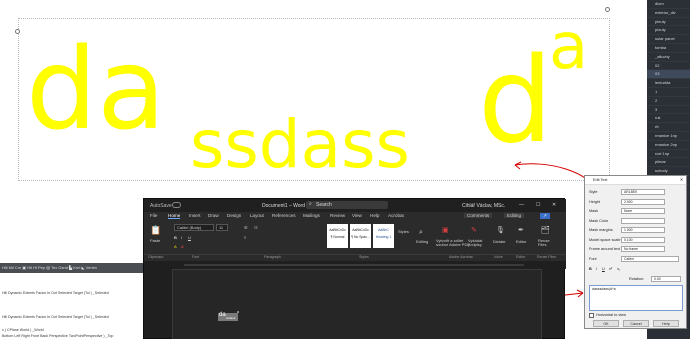 Image resolution: width=690 pixels, height=339 pixels. I want to click on layer-item: lenturkta, so click(668, 83).